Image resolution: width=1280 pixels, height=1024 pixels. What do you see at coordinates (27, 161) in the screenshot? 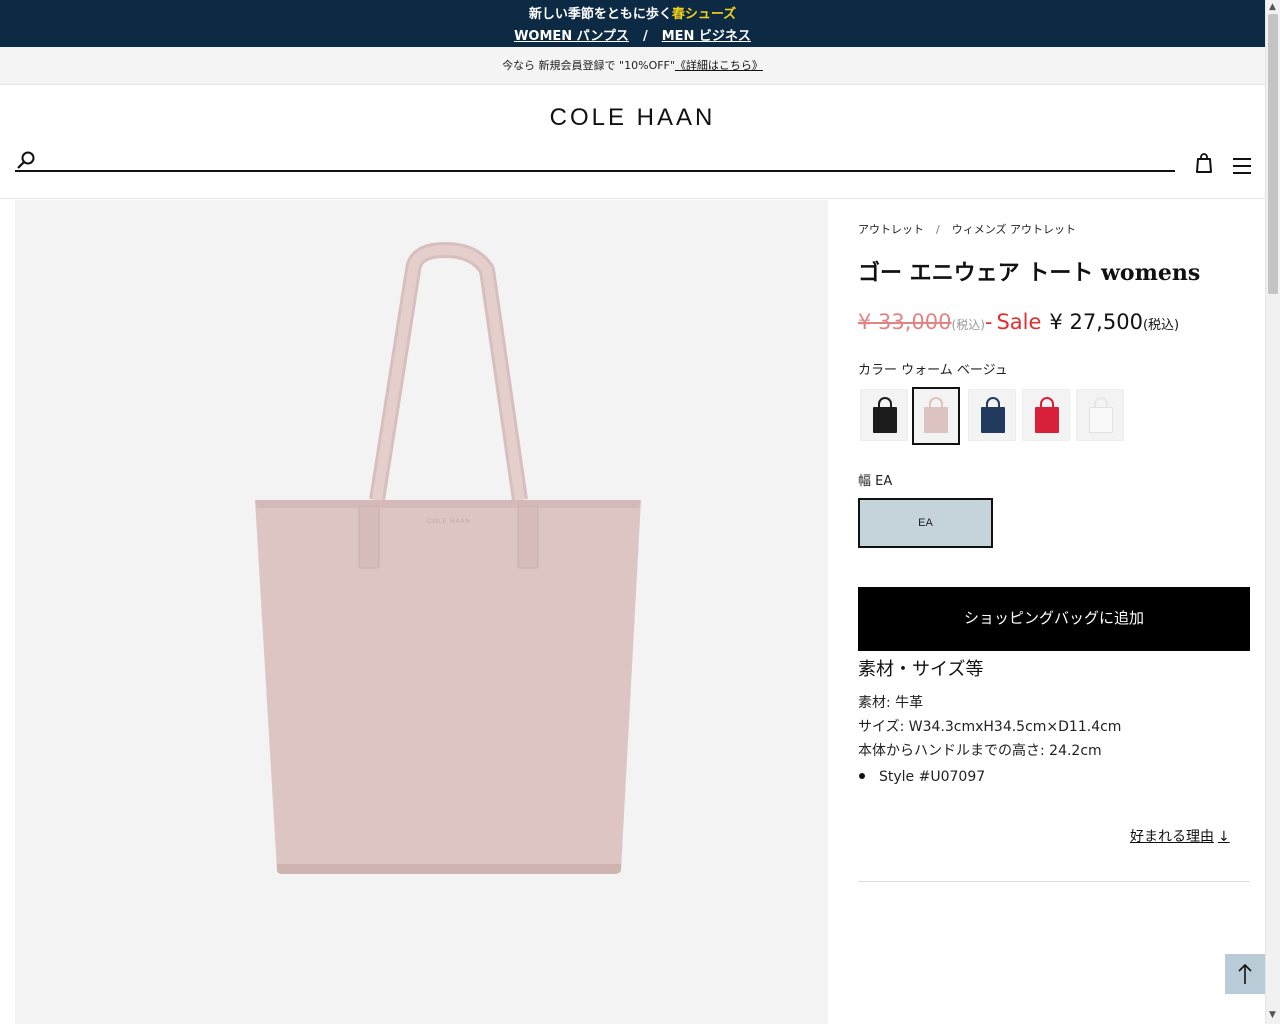
I see `search-icon` at bounding box center [27, 161].